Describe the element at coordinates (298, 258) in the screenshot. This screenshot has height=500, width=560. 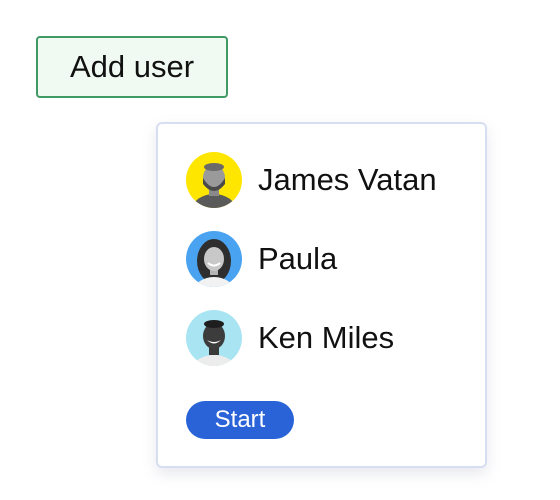
I see `user-name: Paula` at that location.